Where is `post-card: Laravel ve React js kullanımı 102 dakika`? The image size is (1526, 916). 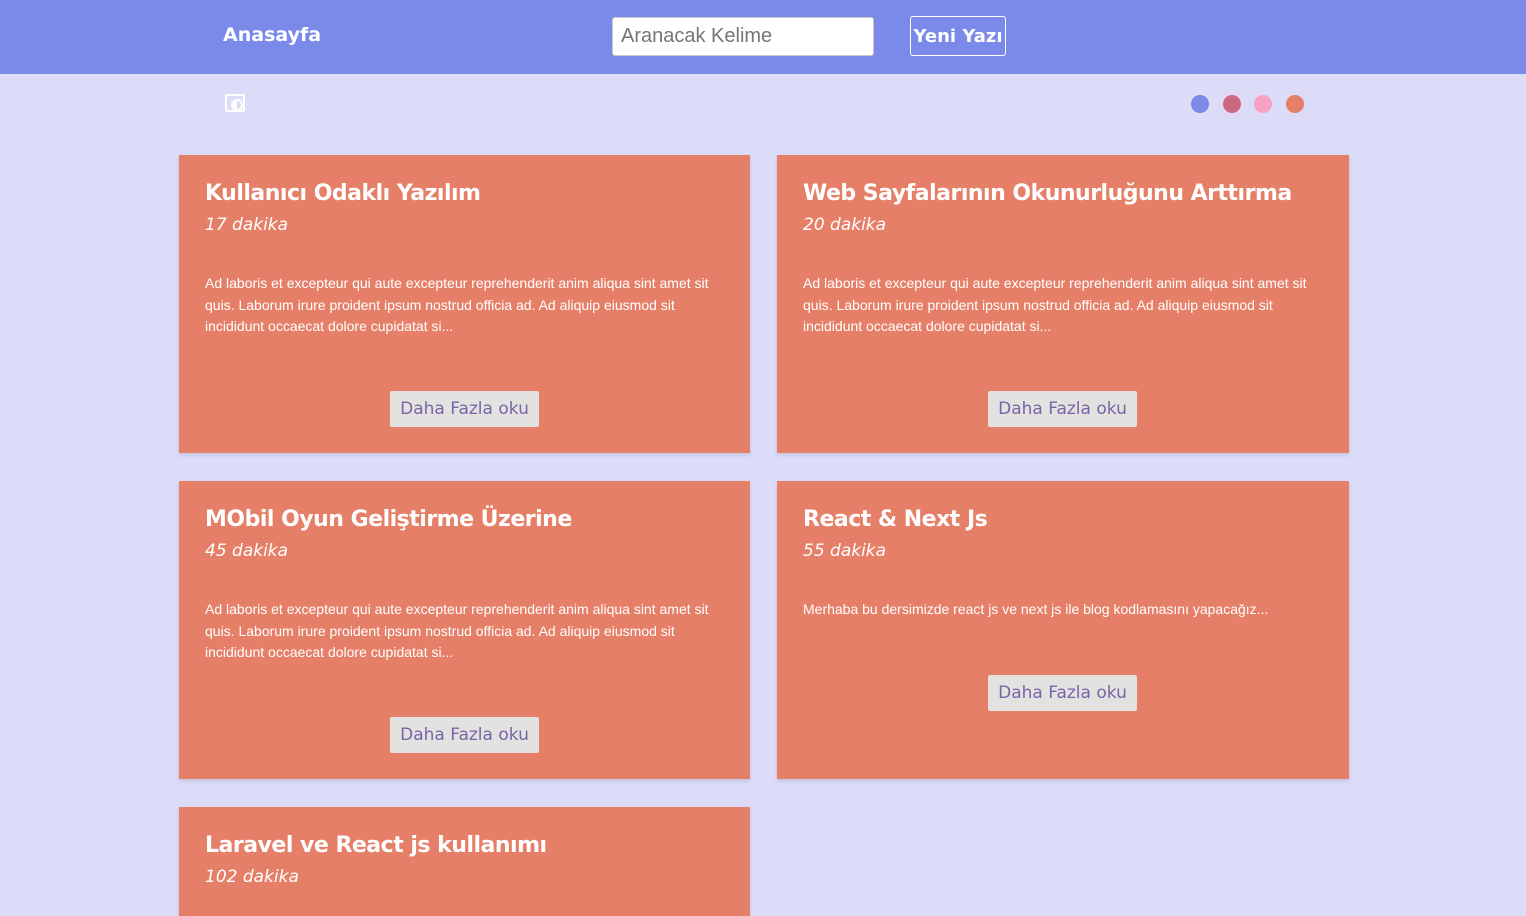
post-card: Laravel ve React js kullanımı 102 dakika is located at coordinates (464, 861).